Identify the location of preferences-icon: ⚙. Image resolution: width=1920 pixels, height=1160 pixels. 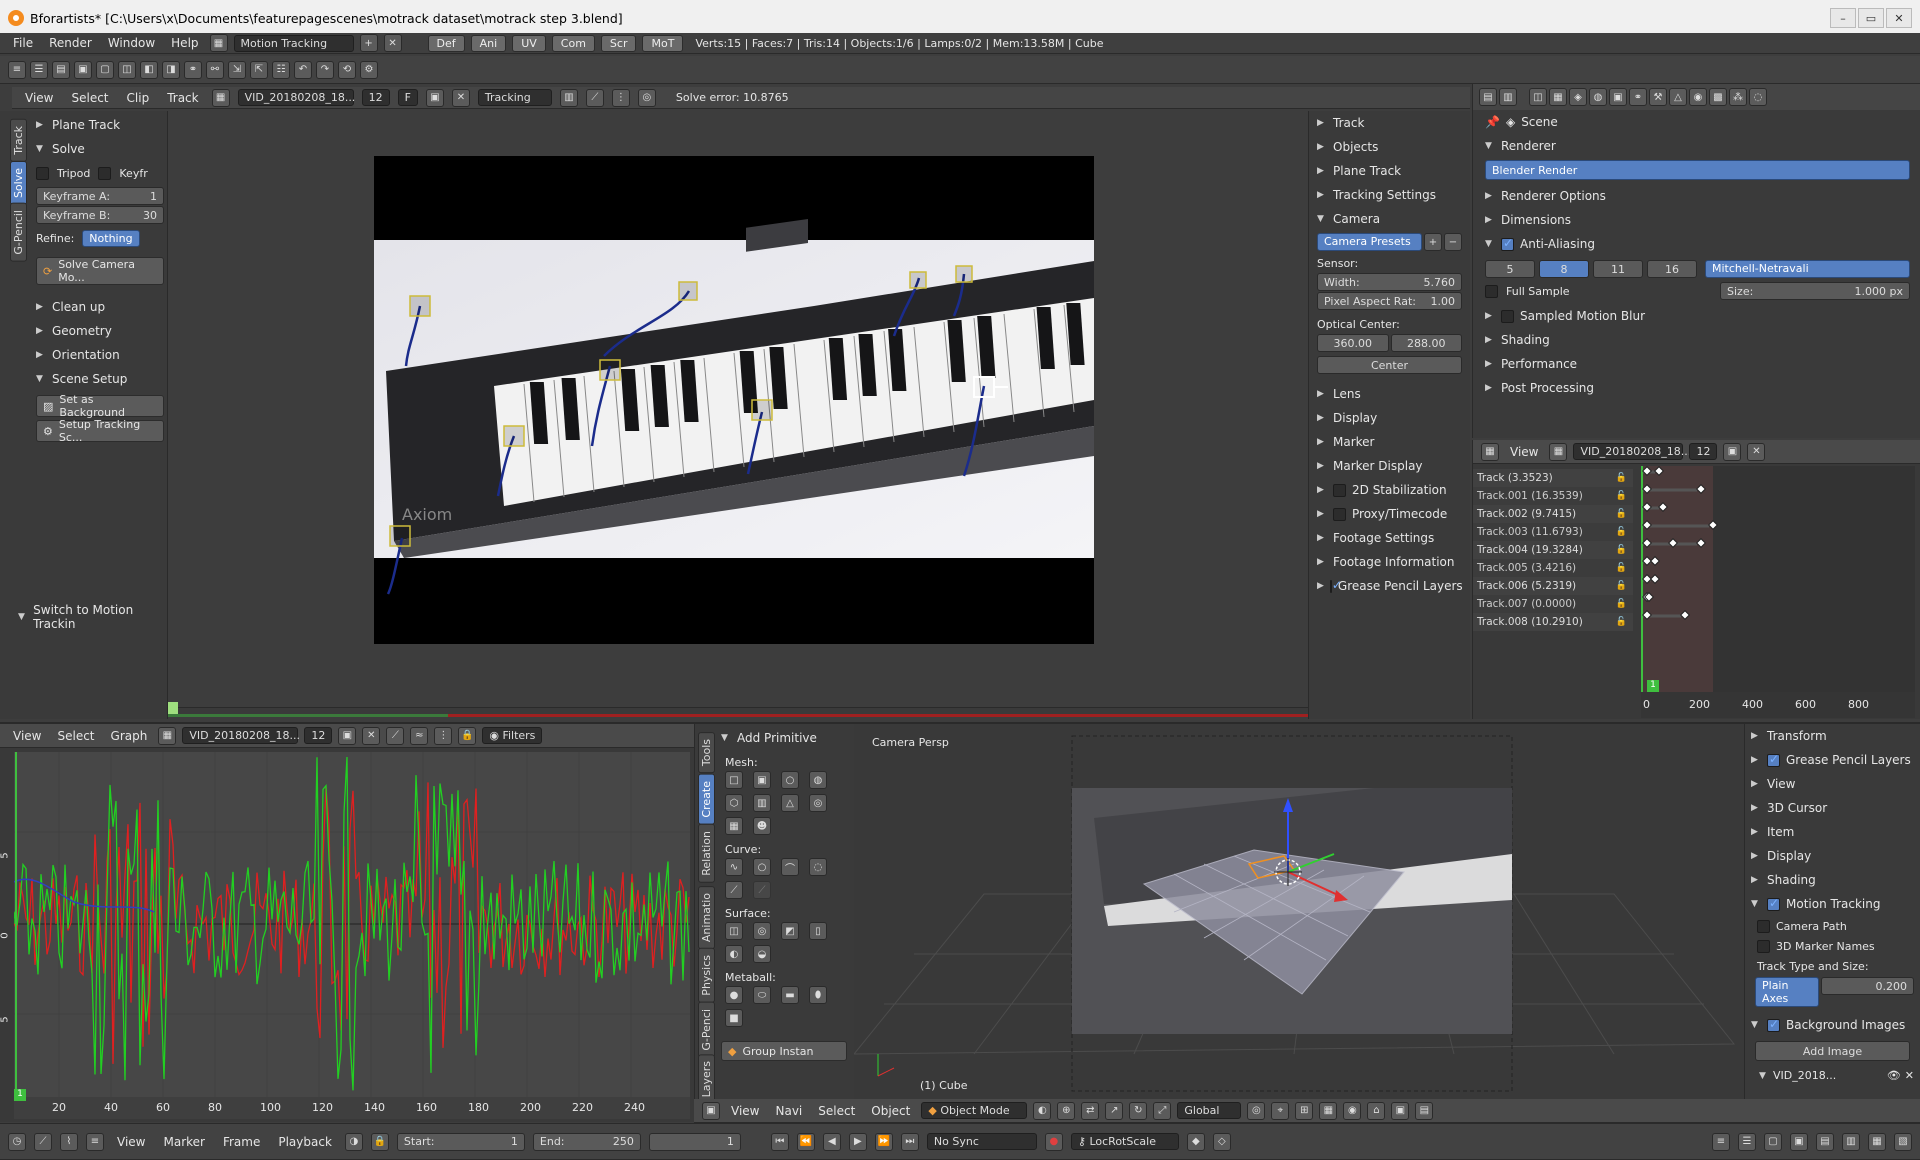
(369, 69).